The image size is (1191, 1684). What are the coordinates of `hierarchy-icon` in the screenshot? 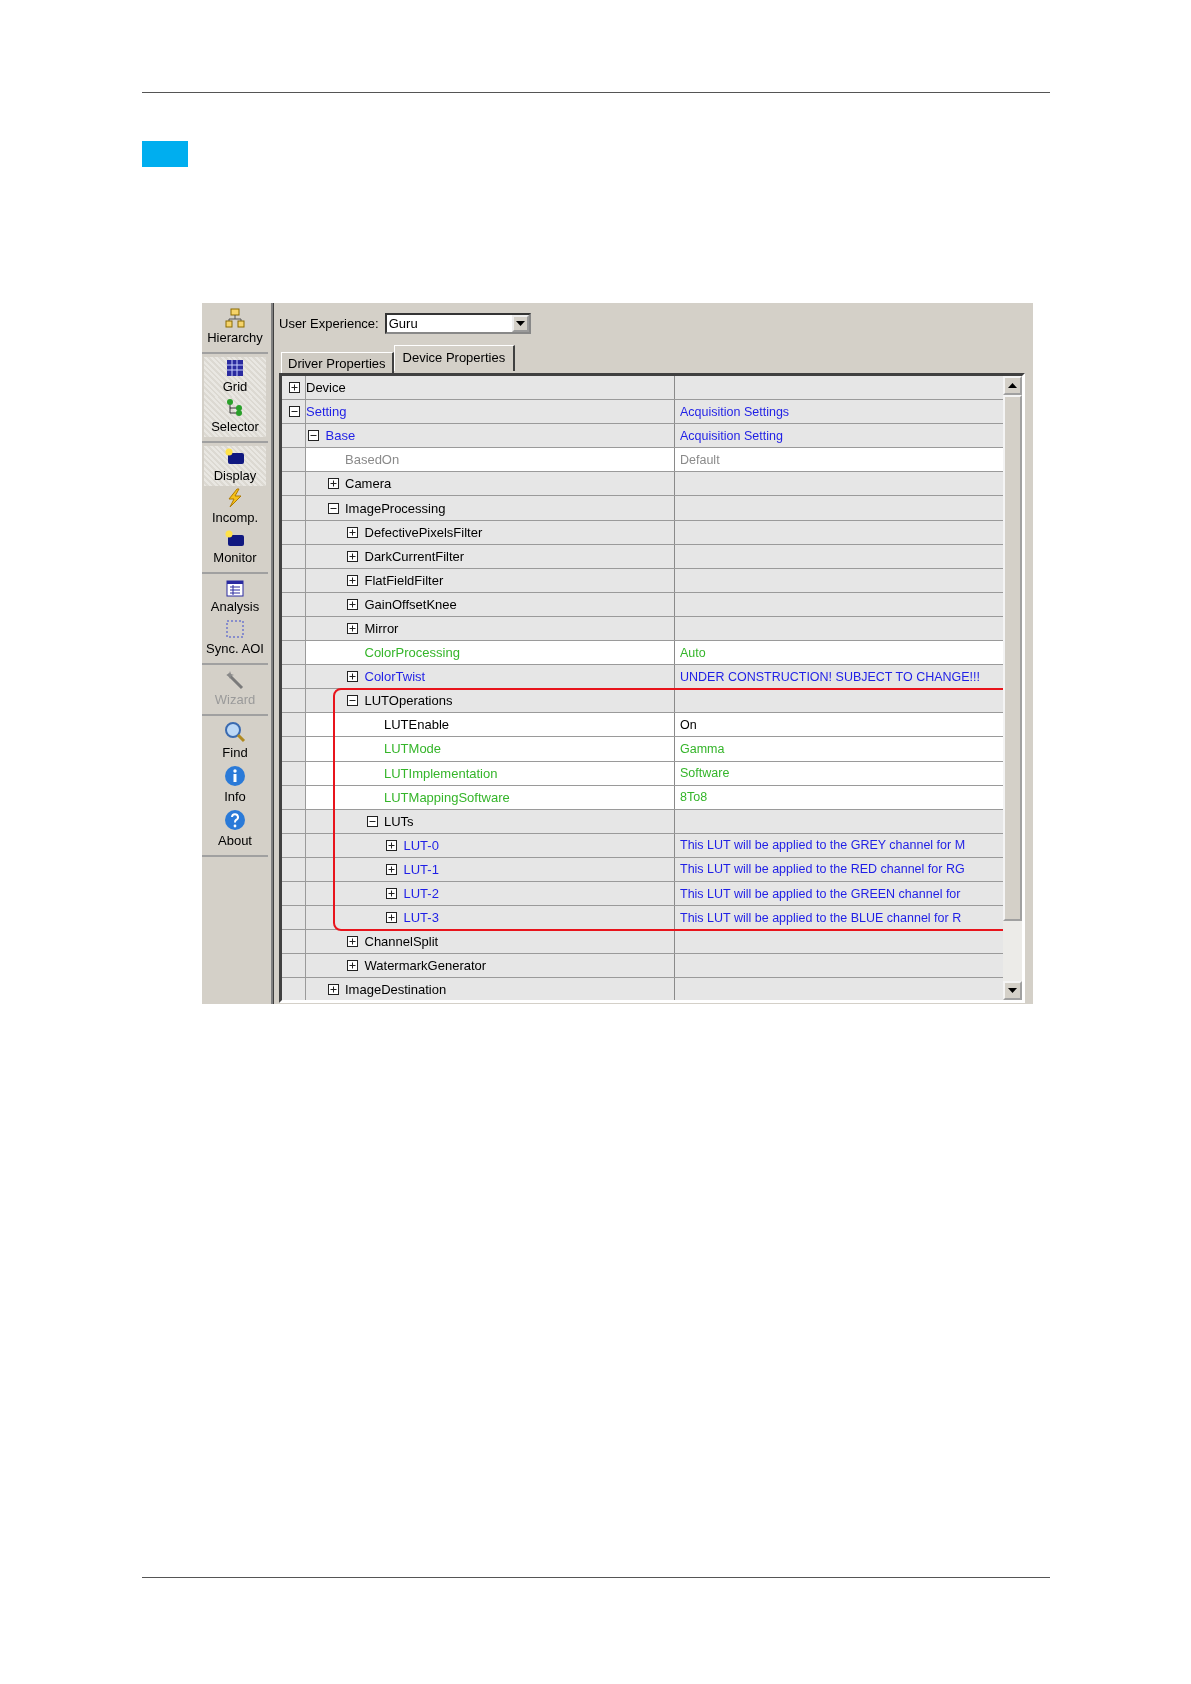 It's located at (235, 318).